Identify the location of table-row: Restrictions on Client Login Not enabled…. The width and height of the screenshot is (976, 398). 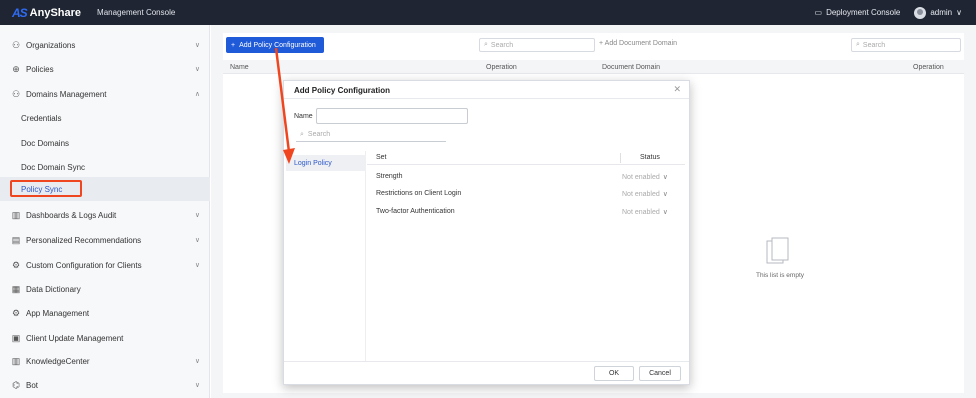
(526, 194).